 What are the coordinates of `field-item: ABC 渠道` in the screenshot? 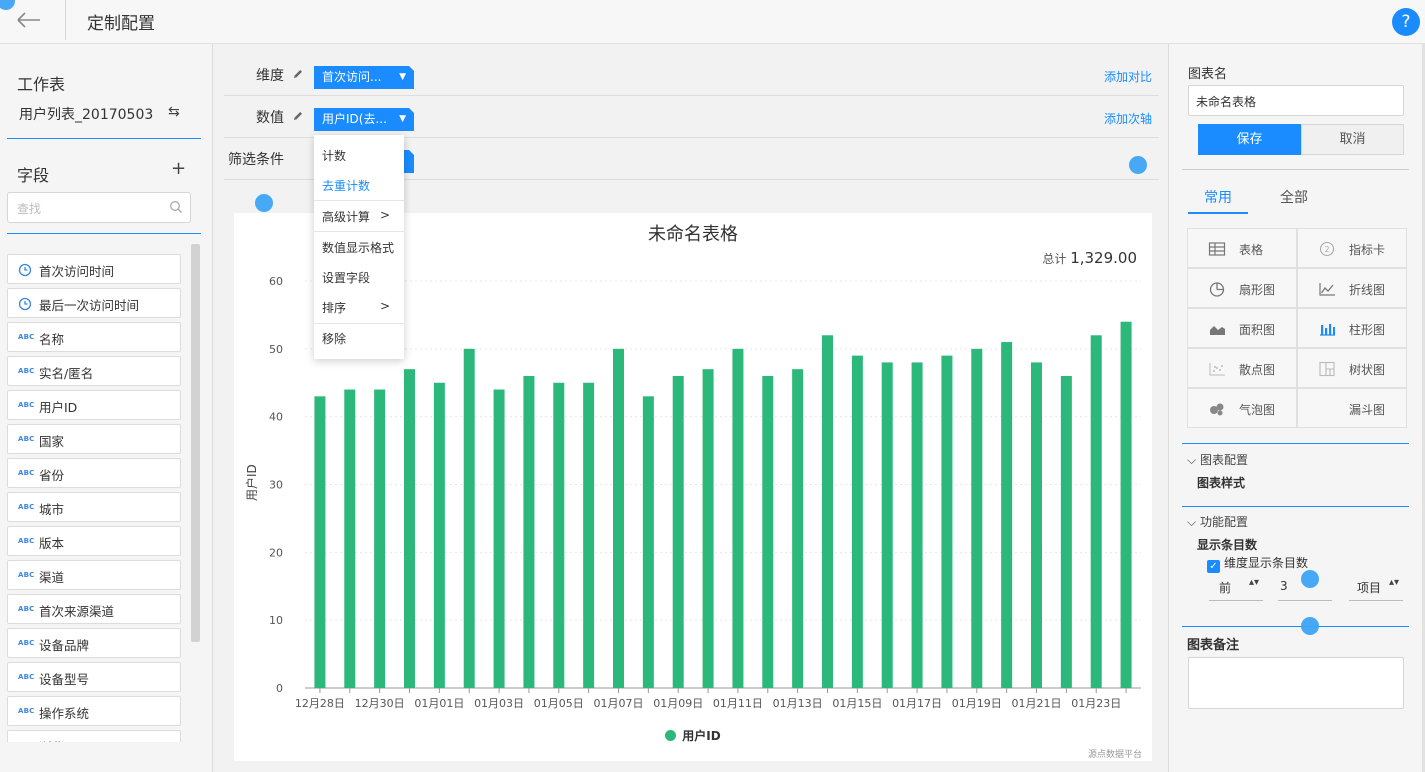 It's located at (94, 575).